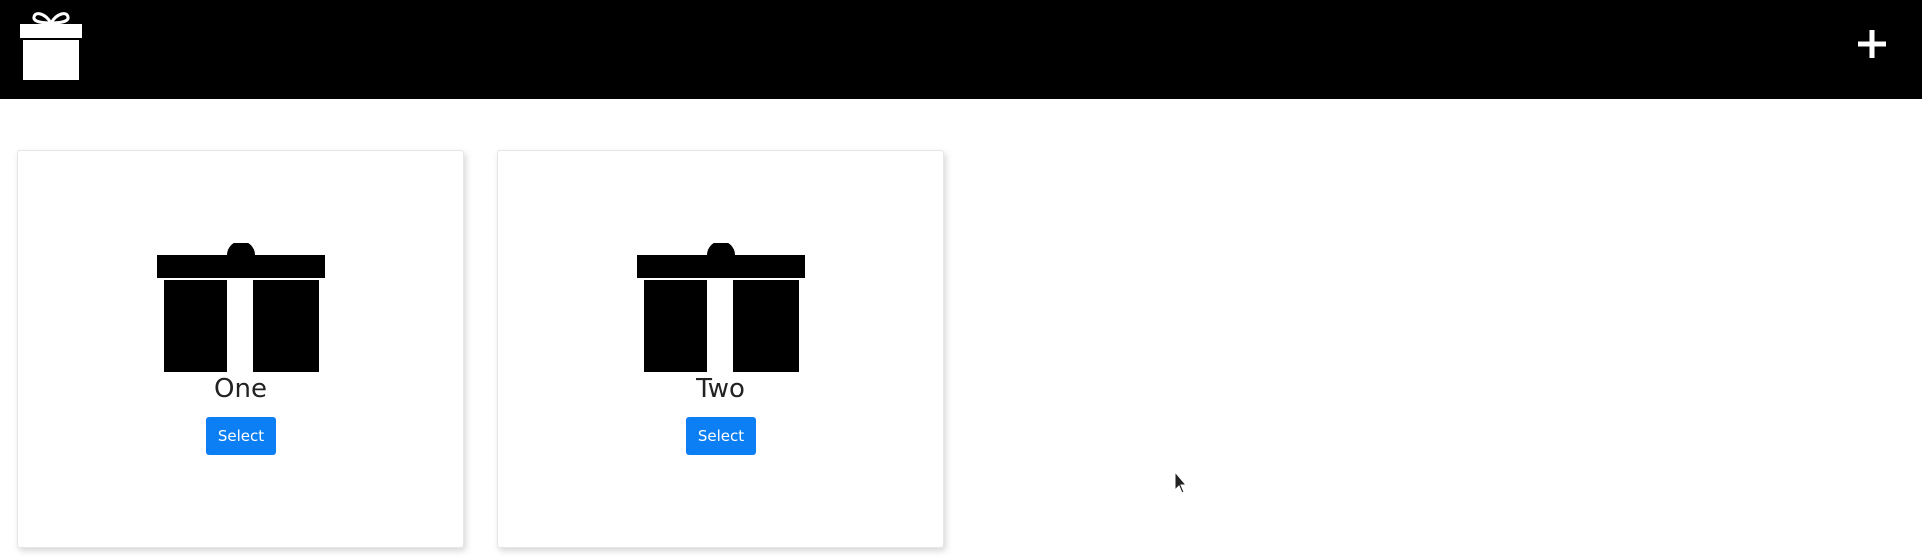  Describe the element at coordinates (1181, 482) in the screenshot. I see `mouse-pointer-icon` at that location.